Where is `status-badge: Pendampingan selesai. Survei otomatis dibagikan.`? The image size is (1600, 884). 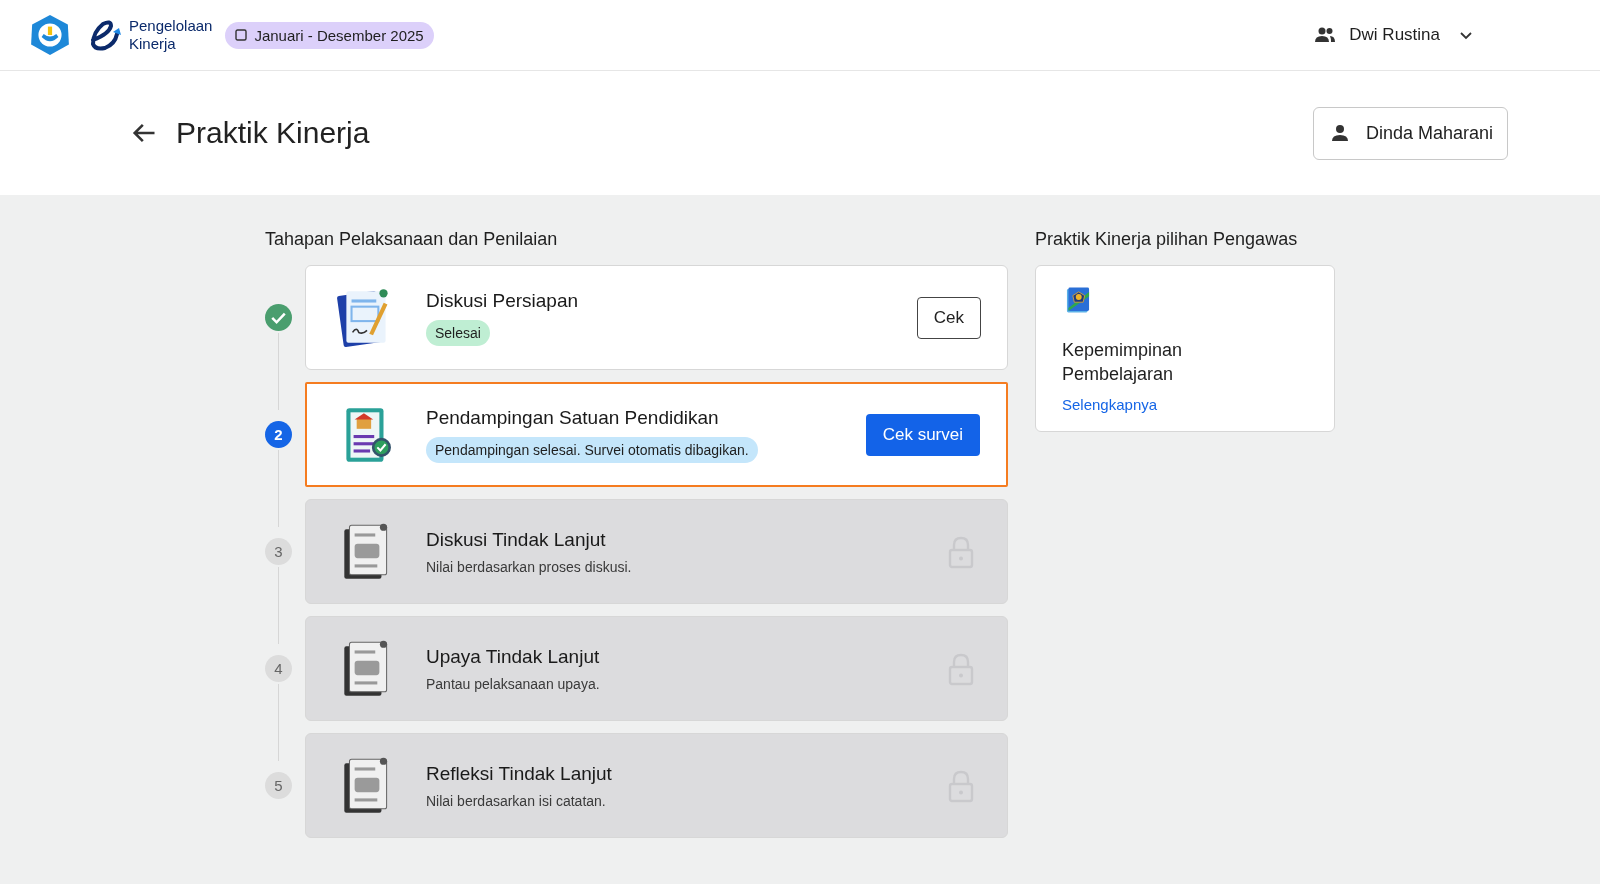
status-badge: Pendampingan selesai. Survei otomatis dibagikan. is located at coordinates (592, 449).